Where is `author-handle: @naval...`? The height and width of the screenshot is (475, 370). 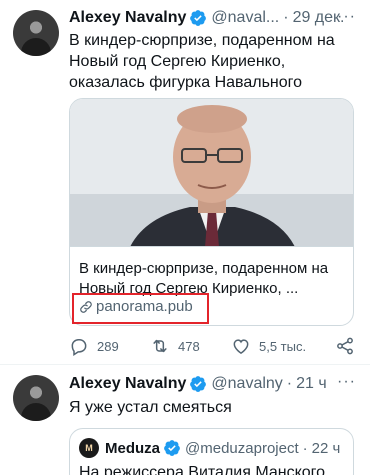
author-handle: @naval... is located at coordinates (245, 18).